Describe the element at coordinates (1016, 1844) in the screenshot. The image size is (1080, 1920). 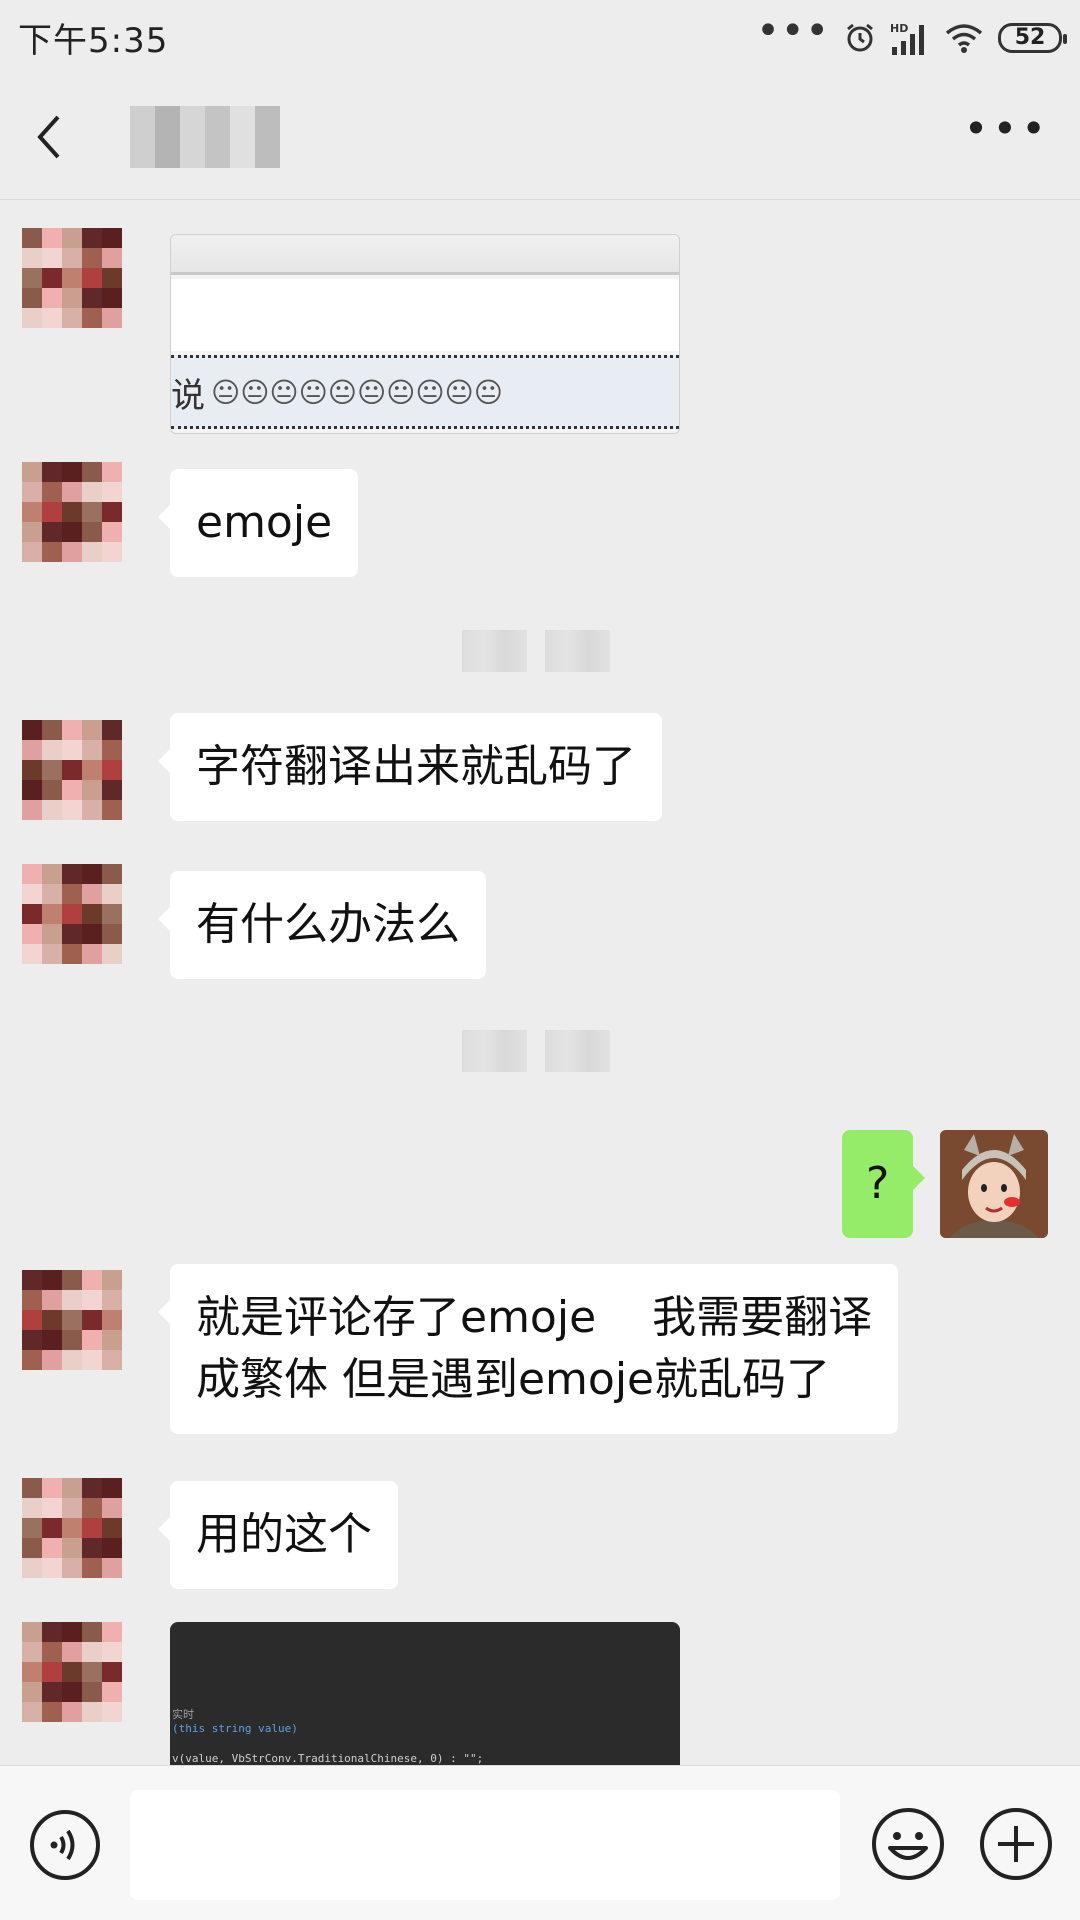
I see `plus-icon` at that location.